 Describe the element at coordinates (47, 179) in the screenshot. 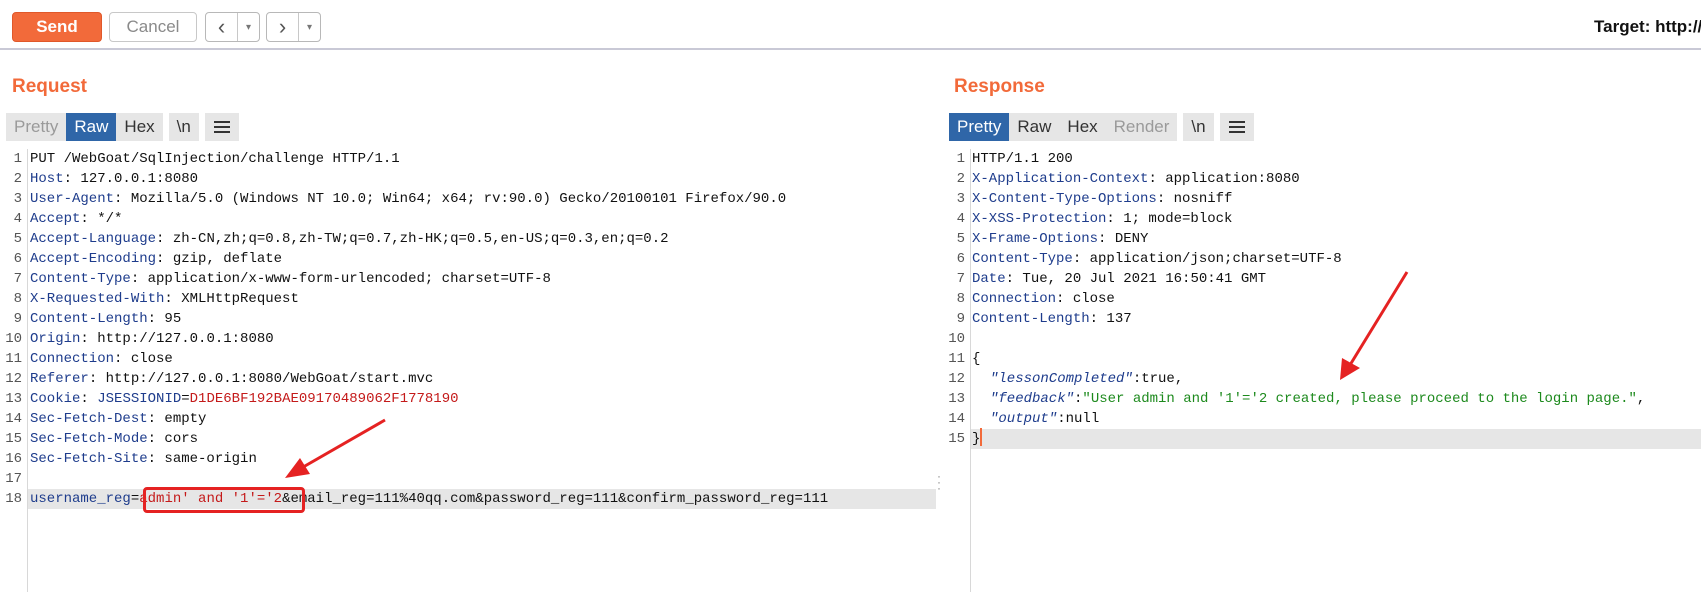

I see `header-name: Host` at that location.